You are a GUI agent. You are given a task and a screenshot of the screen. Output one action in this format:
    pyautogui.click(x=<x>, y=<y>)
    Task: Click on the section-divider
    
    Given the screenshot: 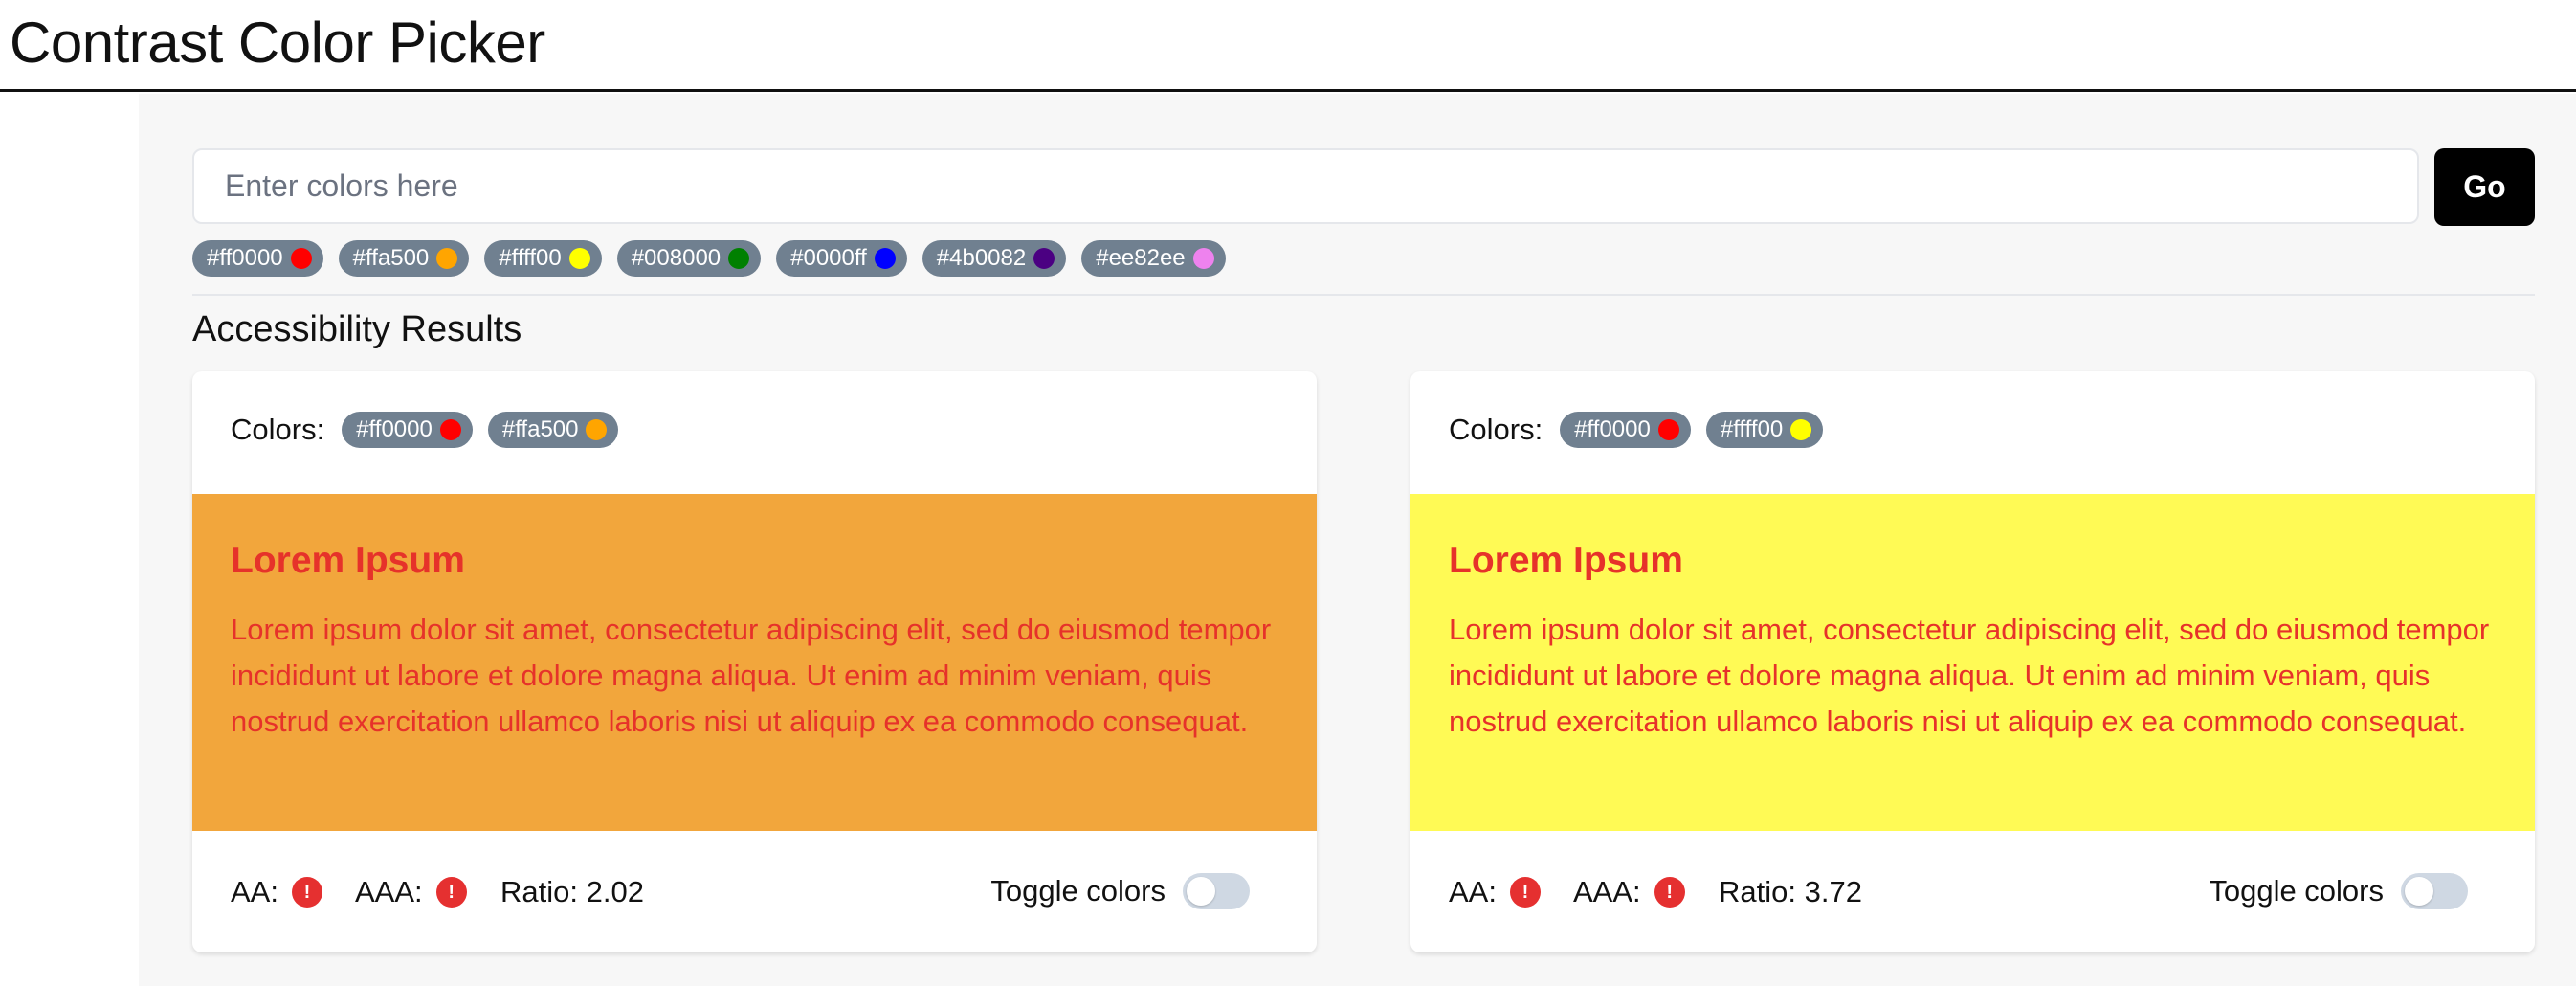 What is the action you would take?
    pyautogui.click(x=1363, y=295)
    